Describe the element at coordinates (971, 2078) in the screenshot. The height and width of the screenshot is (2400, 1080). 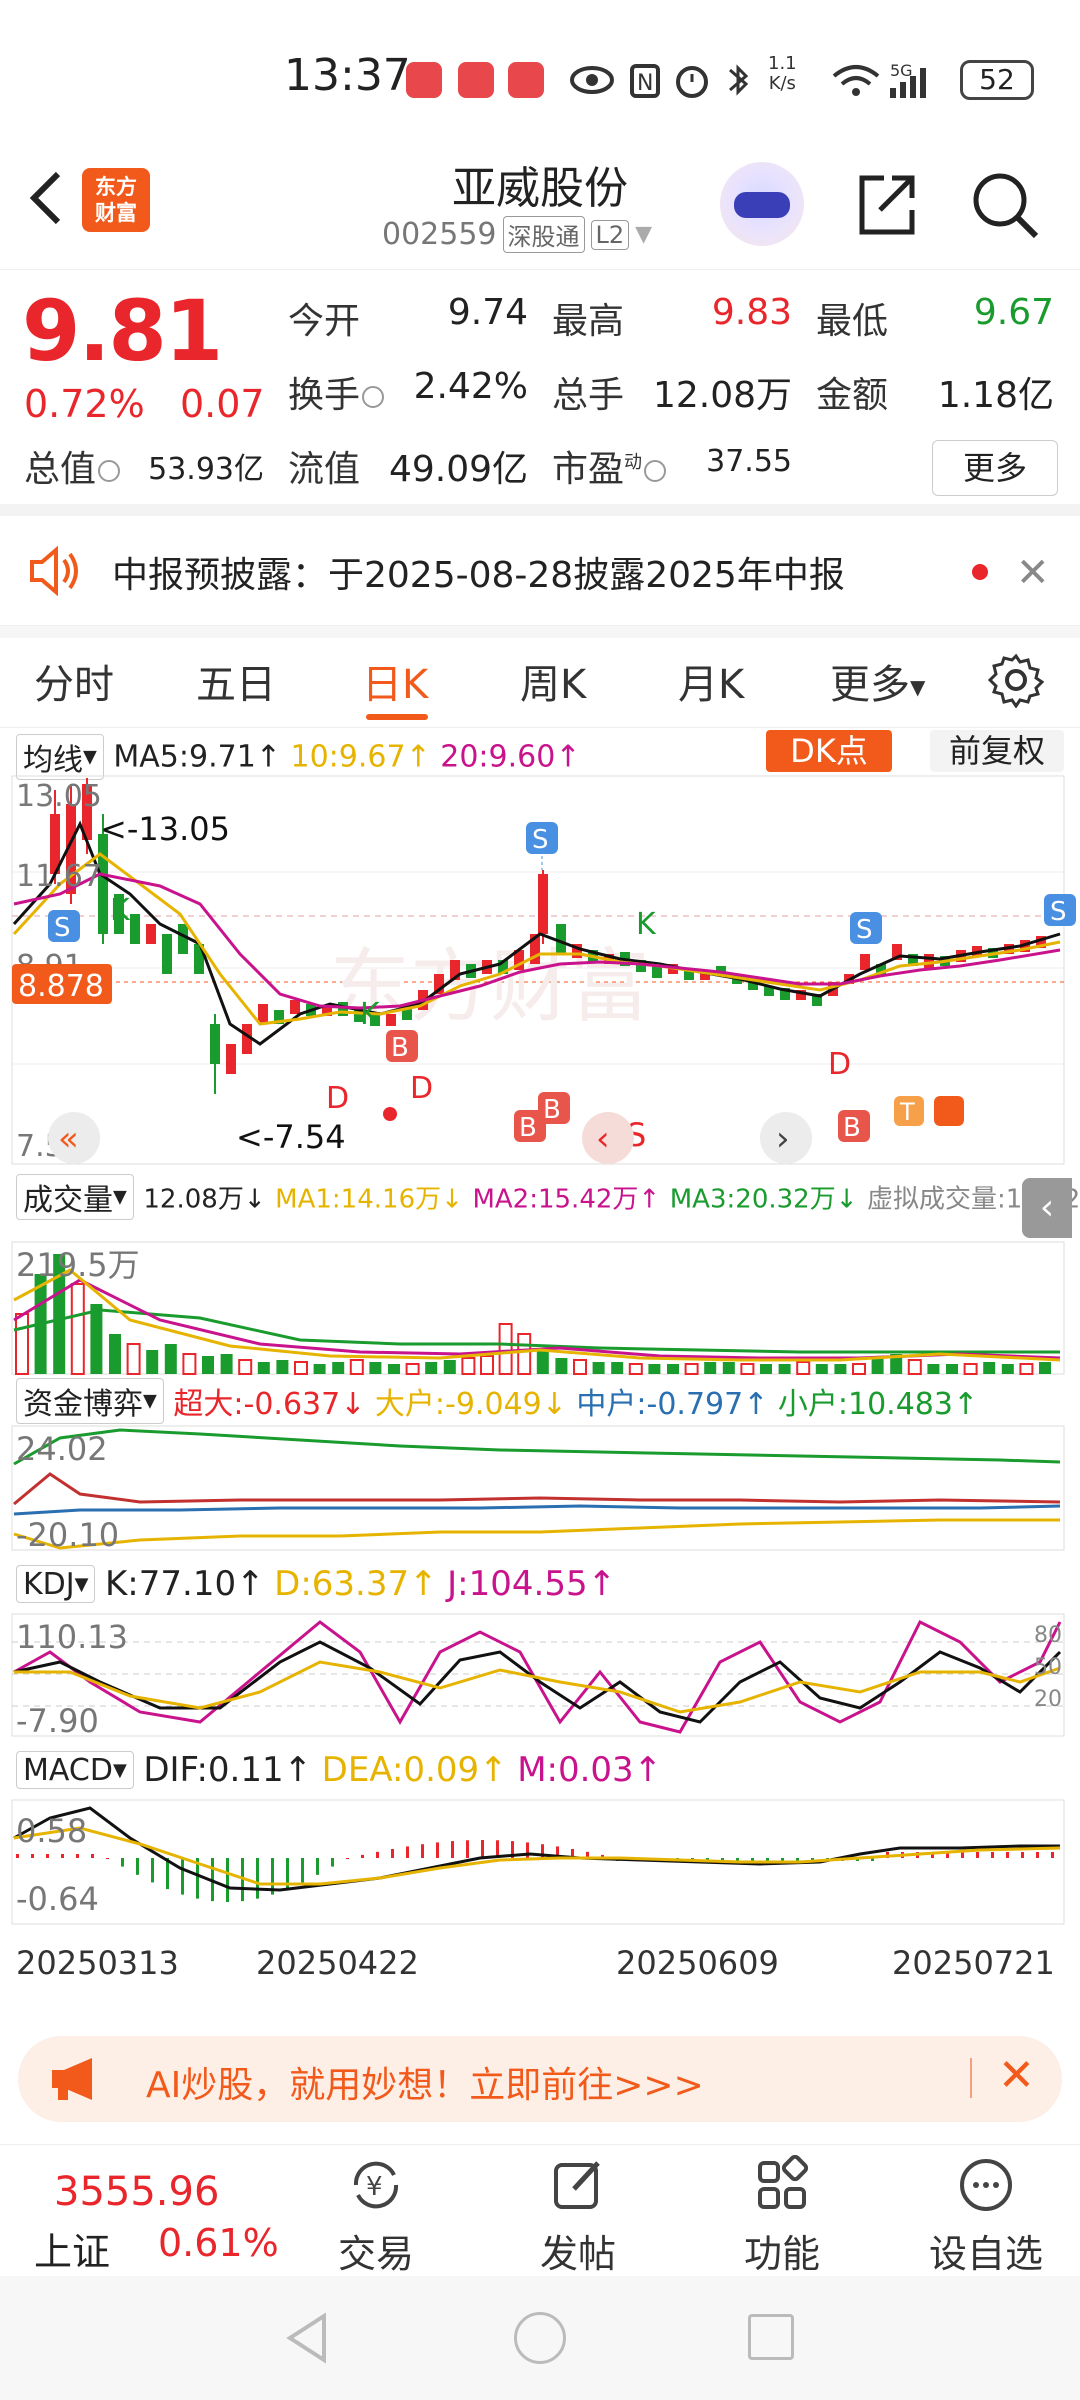
I see `divider` at that location.